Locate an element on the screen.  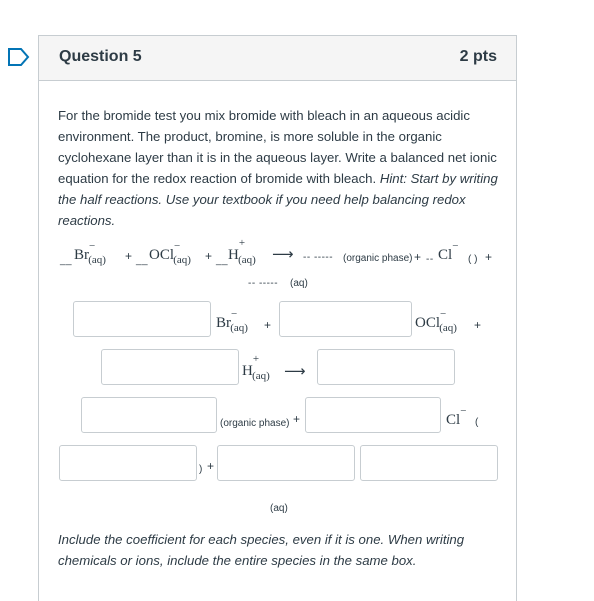
answer-box-coef-h is located at coordinates (170, 367).